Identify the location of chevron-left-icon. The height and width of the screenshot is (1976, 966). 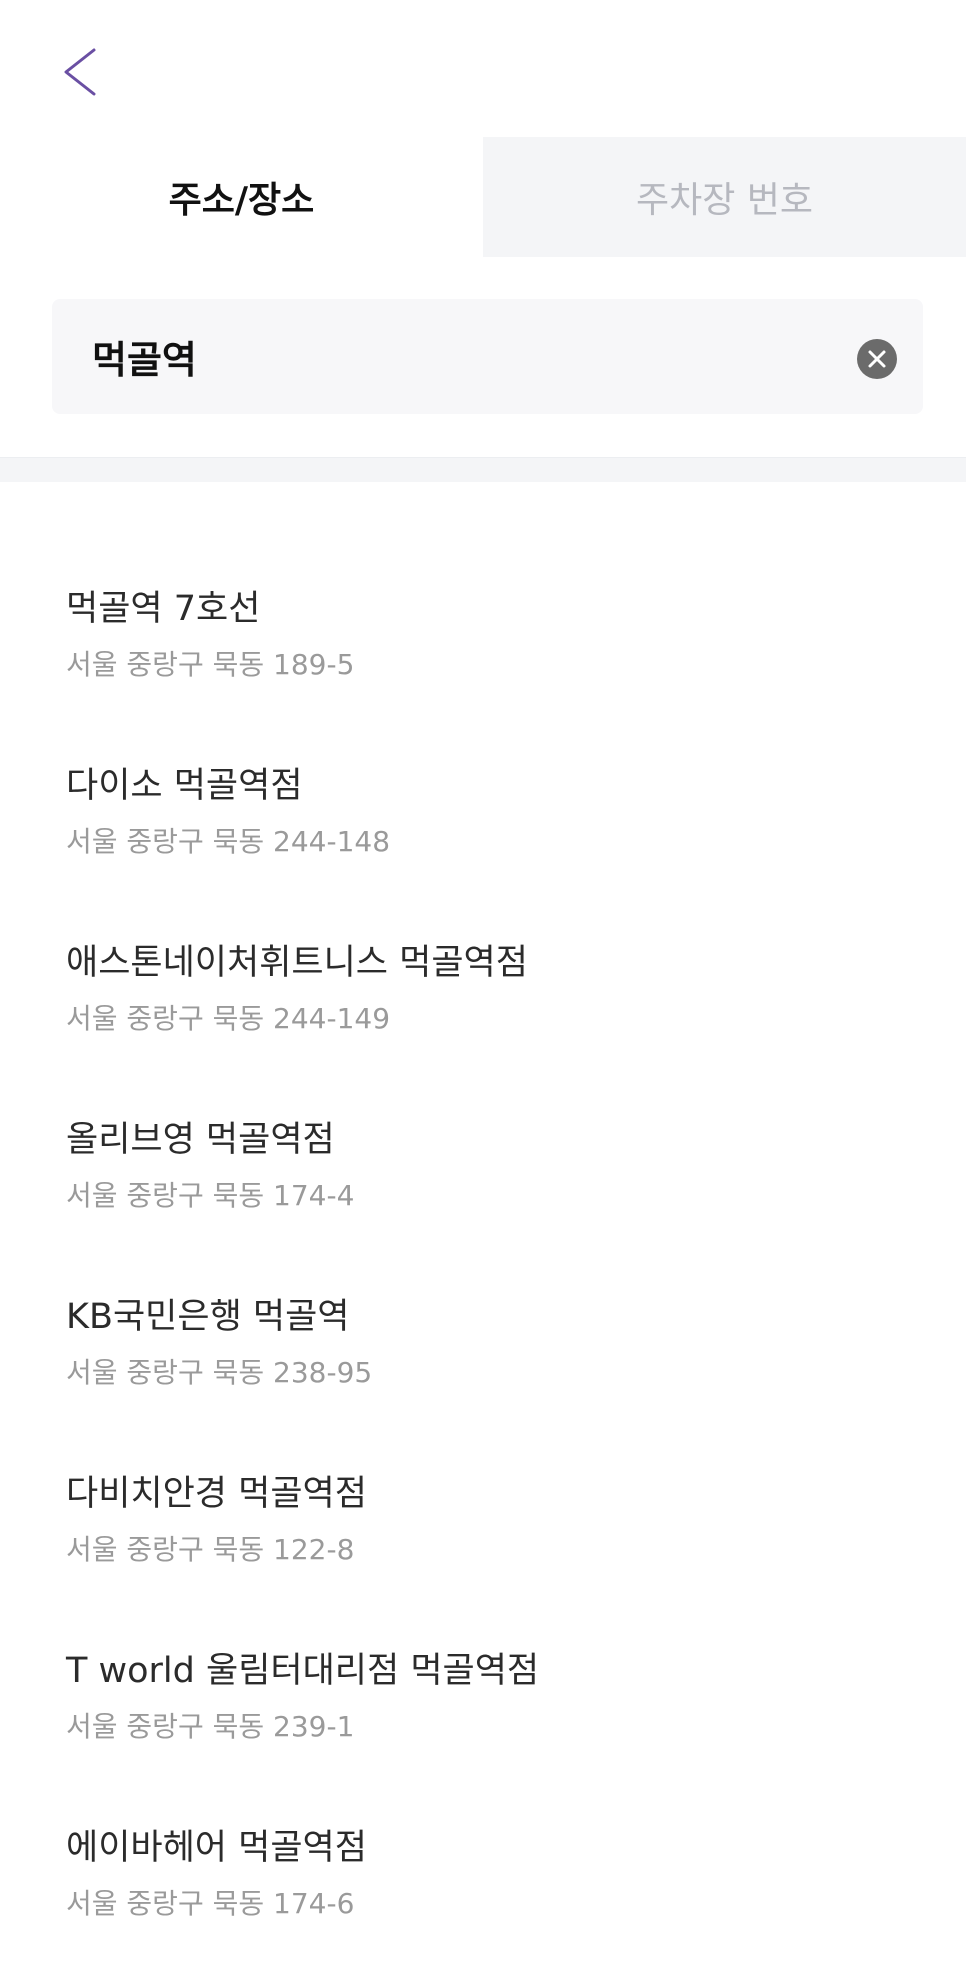
(80, 72).